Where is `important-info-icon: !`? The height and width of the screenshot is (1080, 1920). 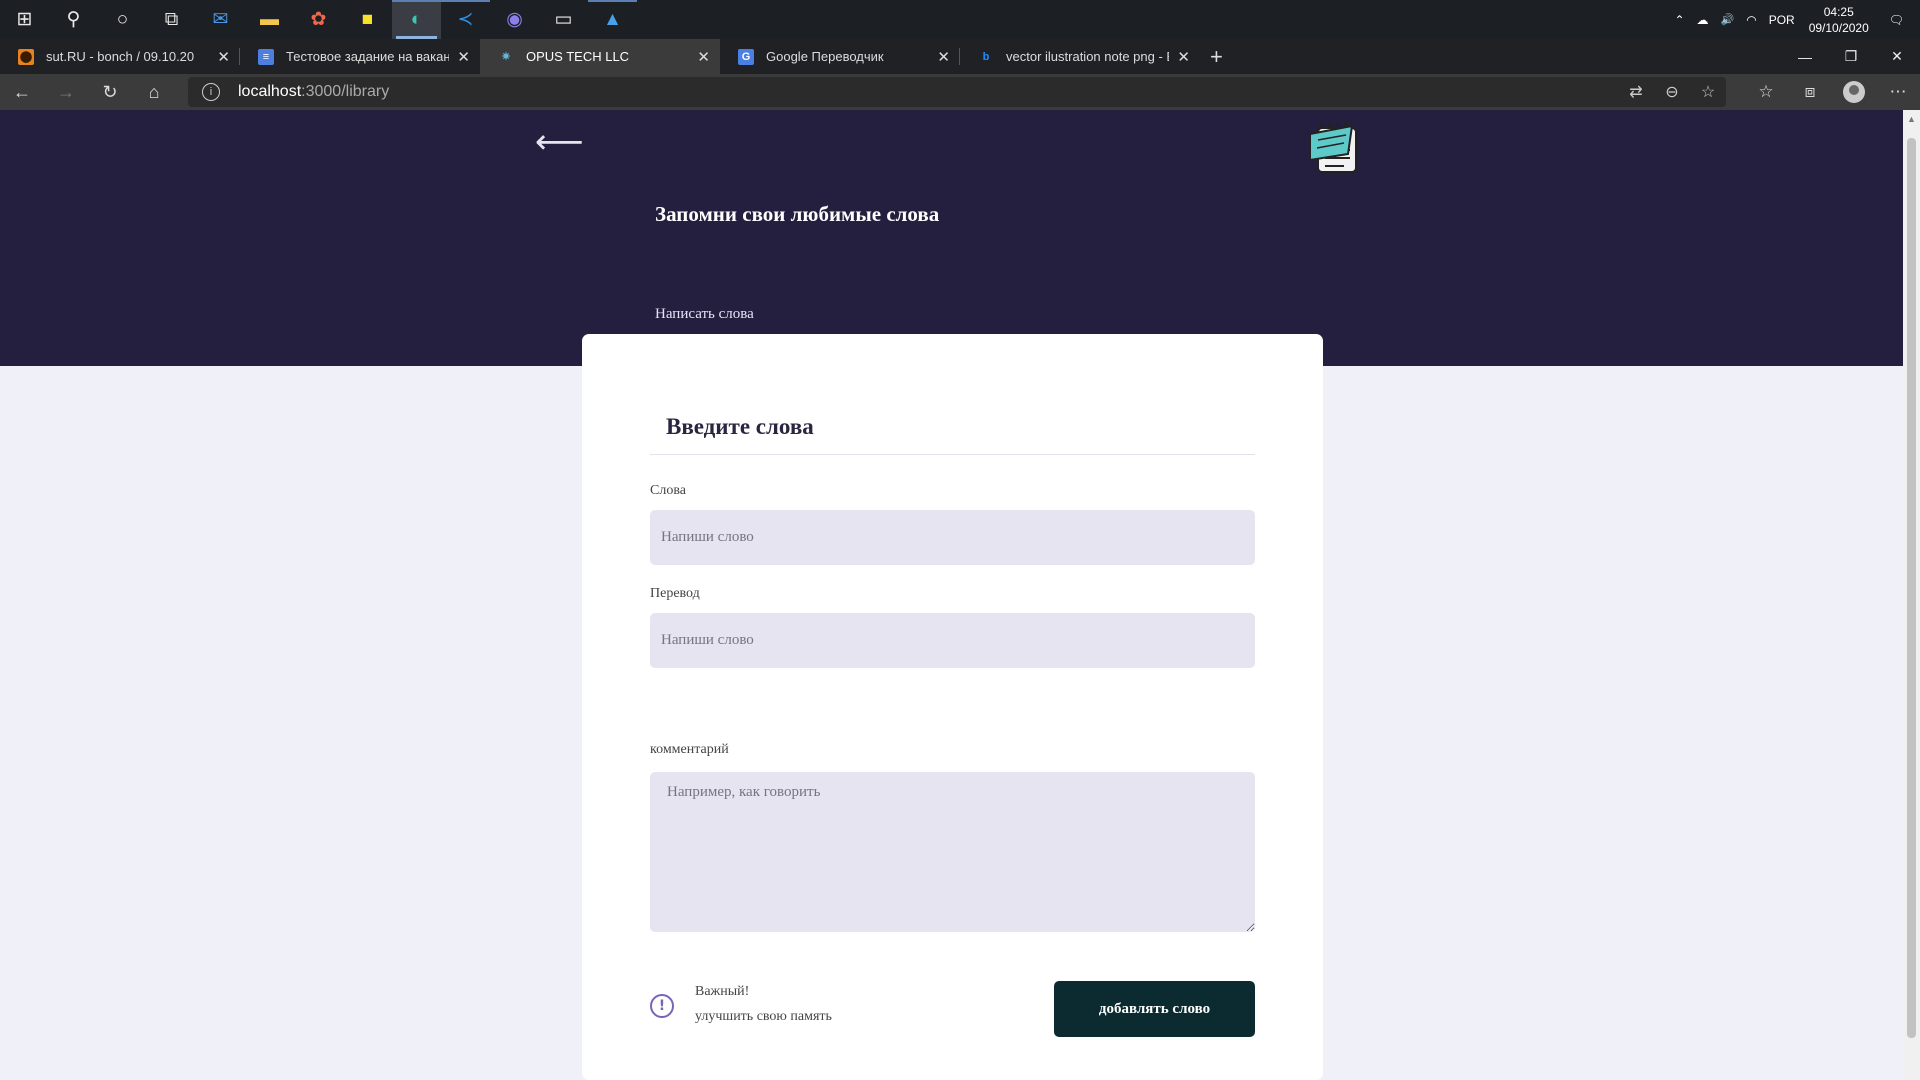
important-info-icon: ! is located at coordinates (662, 1006).